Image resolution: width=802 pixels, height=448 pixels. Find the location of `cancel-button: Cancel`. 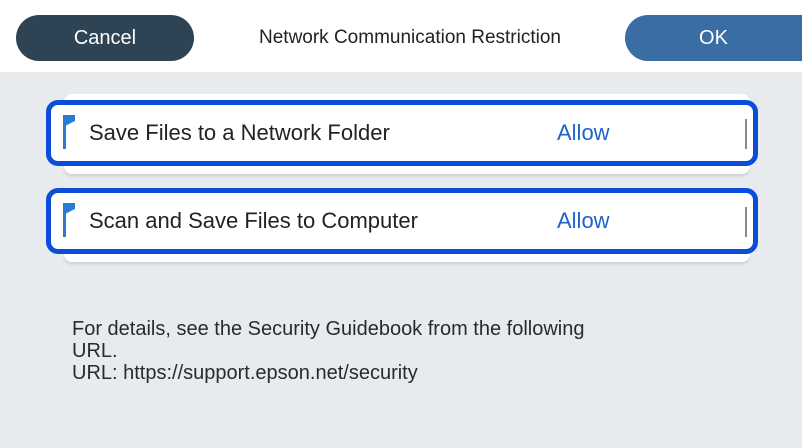

cancel-button: Cancel is located at coordinates (105, 38).